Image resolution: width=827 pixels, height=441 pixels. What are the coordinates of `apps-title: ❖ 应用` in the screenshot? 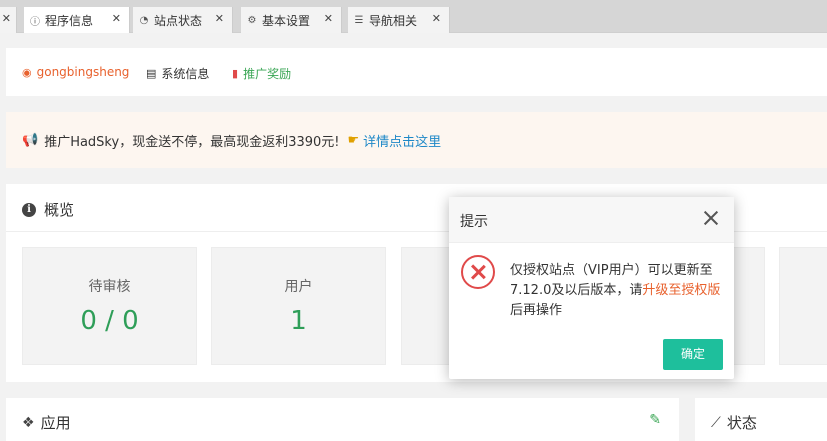 It's located at (46, 422).